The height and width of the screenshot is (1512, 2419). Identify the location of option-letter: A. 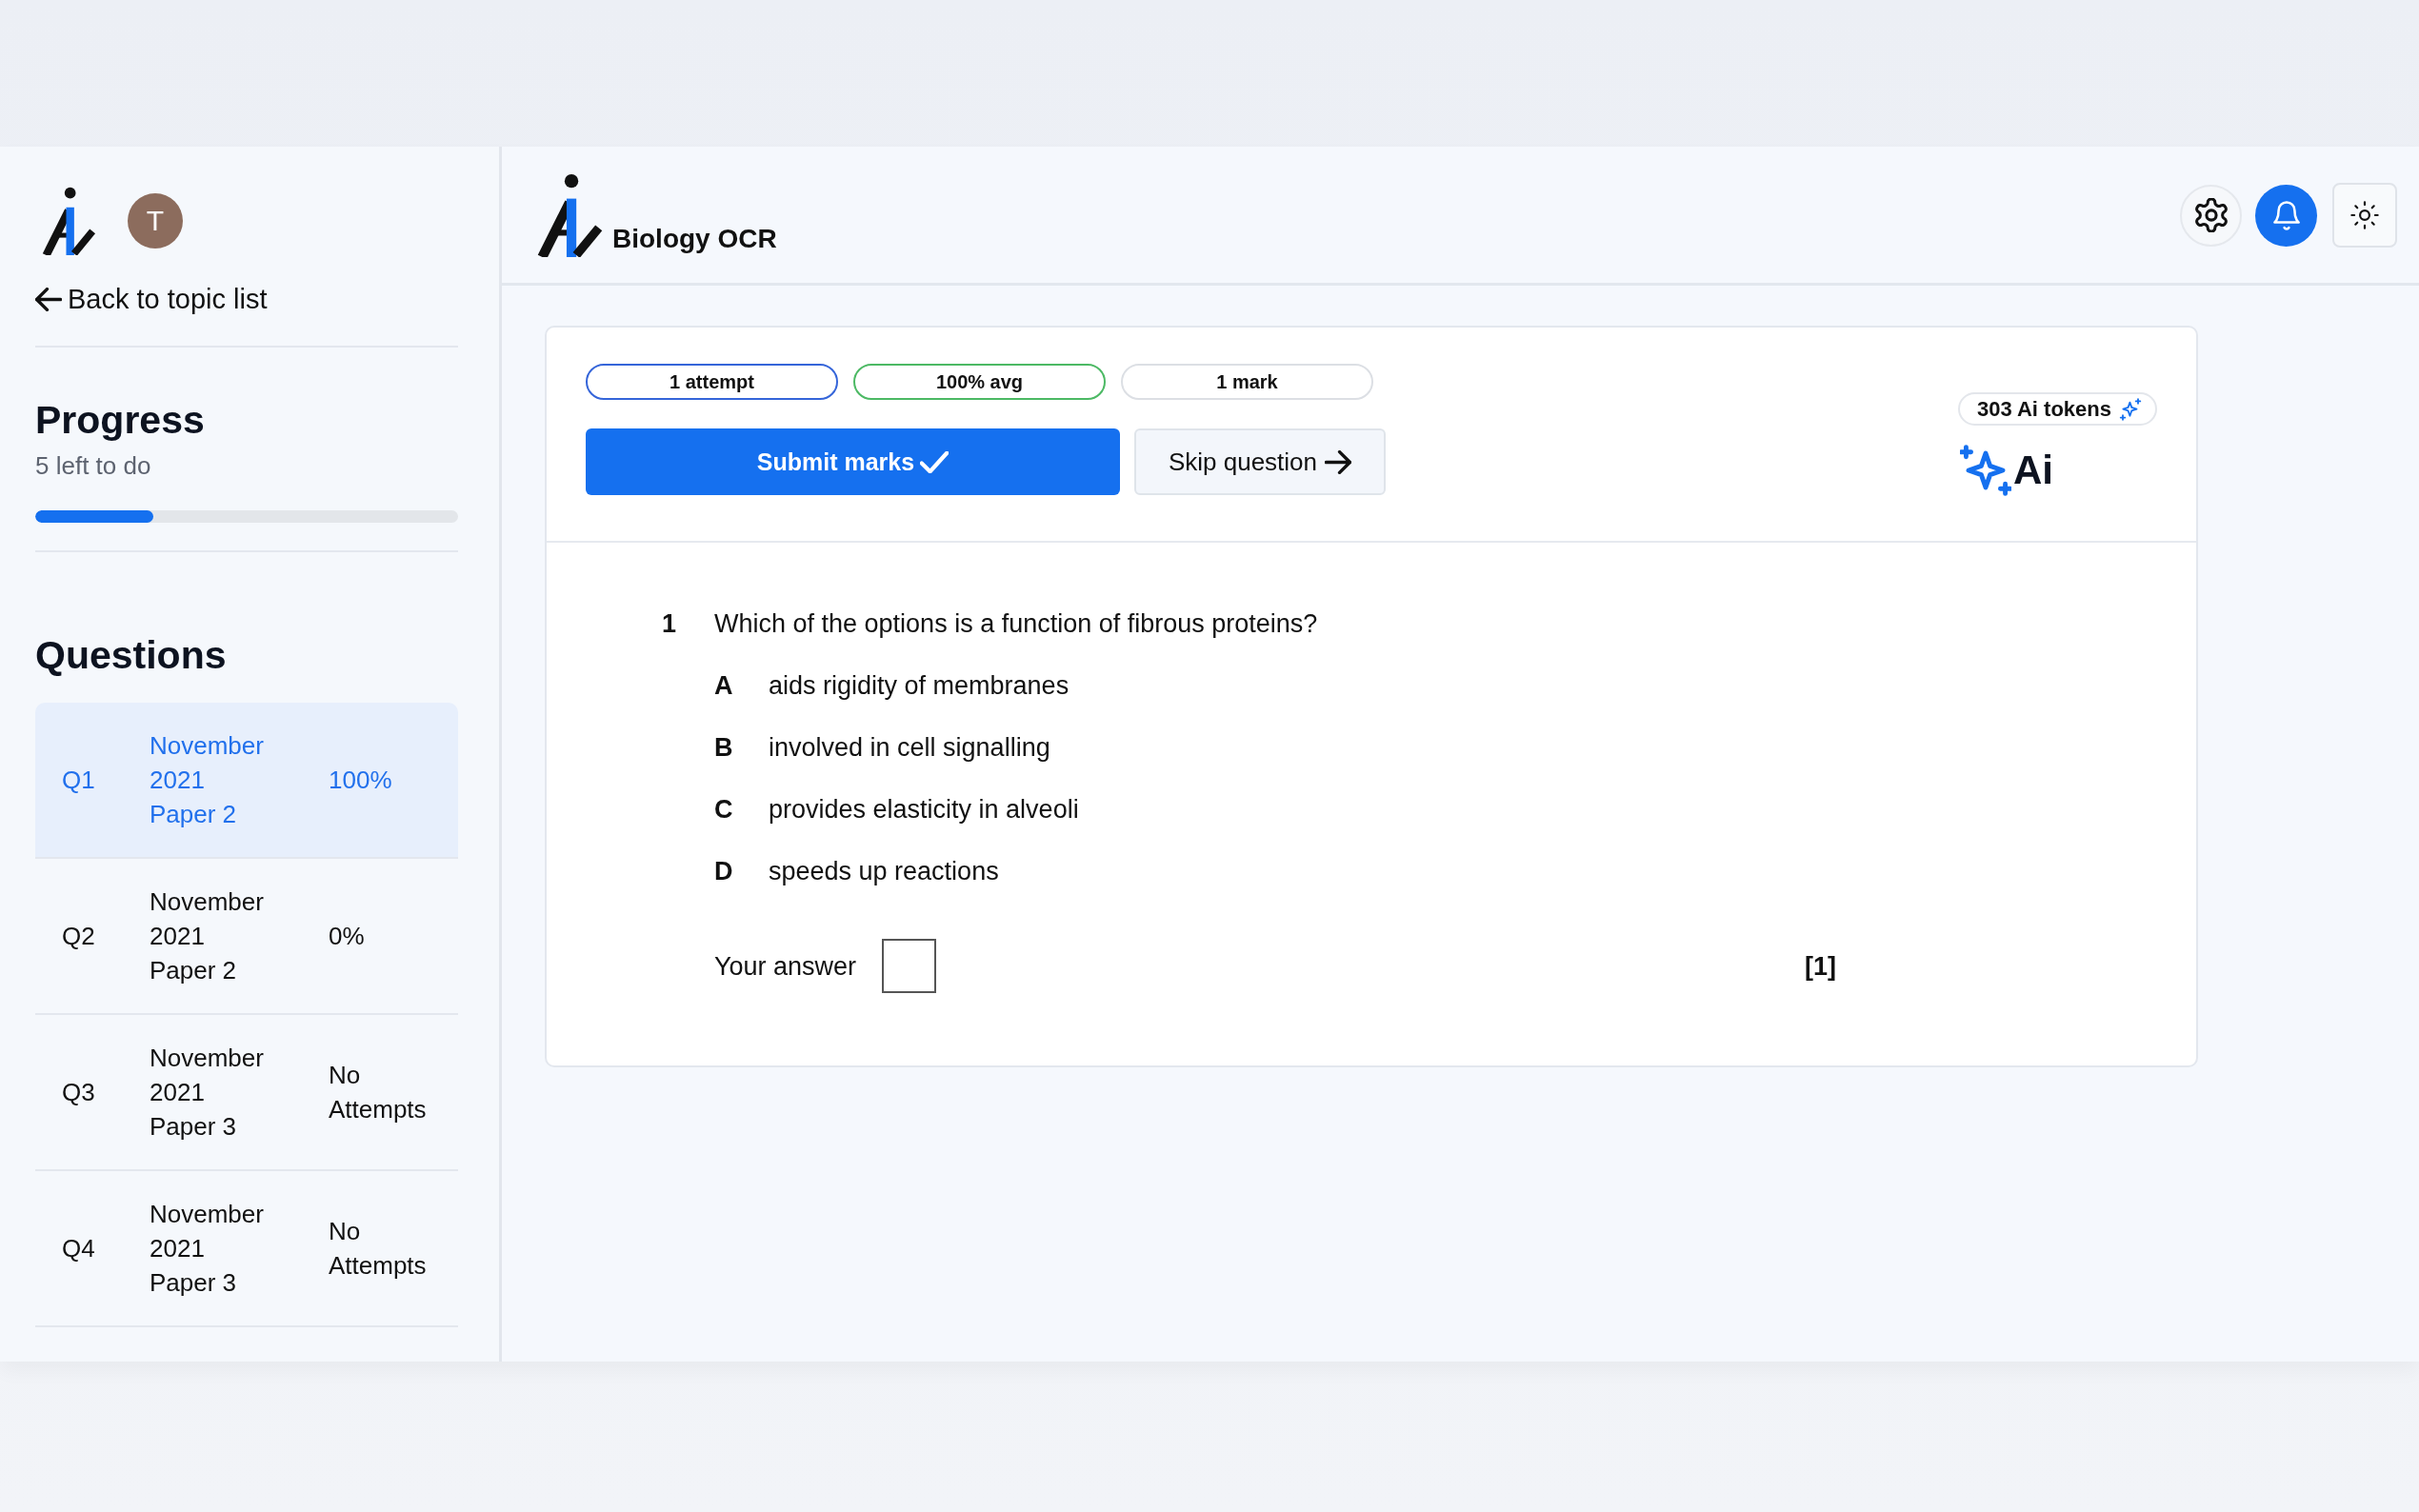
(724, 685).